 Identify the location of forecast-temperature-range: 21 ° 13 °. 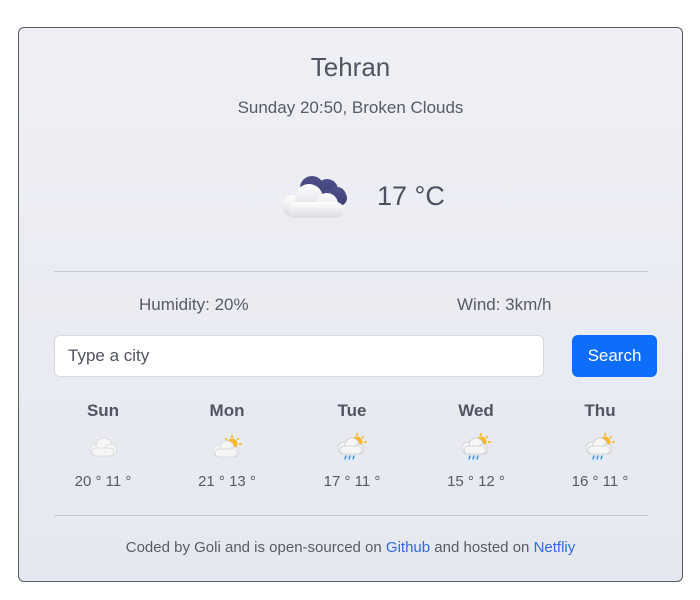
(227, 481).